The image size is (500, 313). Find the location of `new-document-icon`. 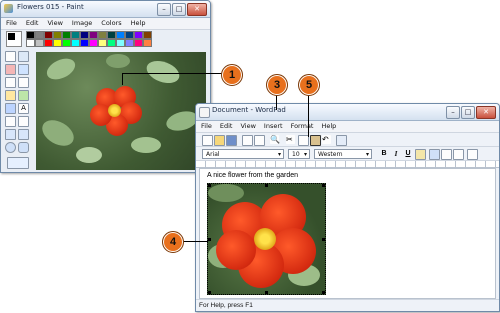

new-document-icon is located at coordinates (207, 140).